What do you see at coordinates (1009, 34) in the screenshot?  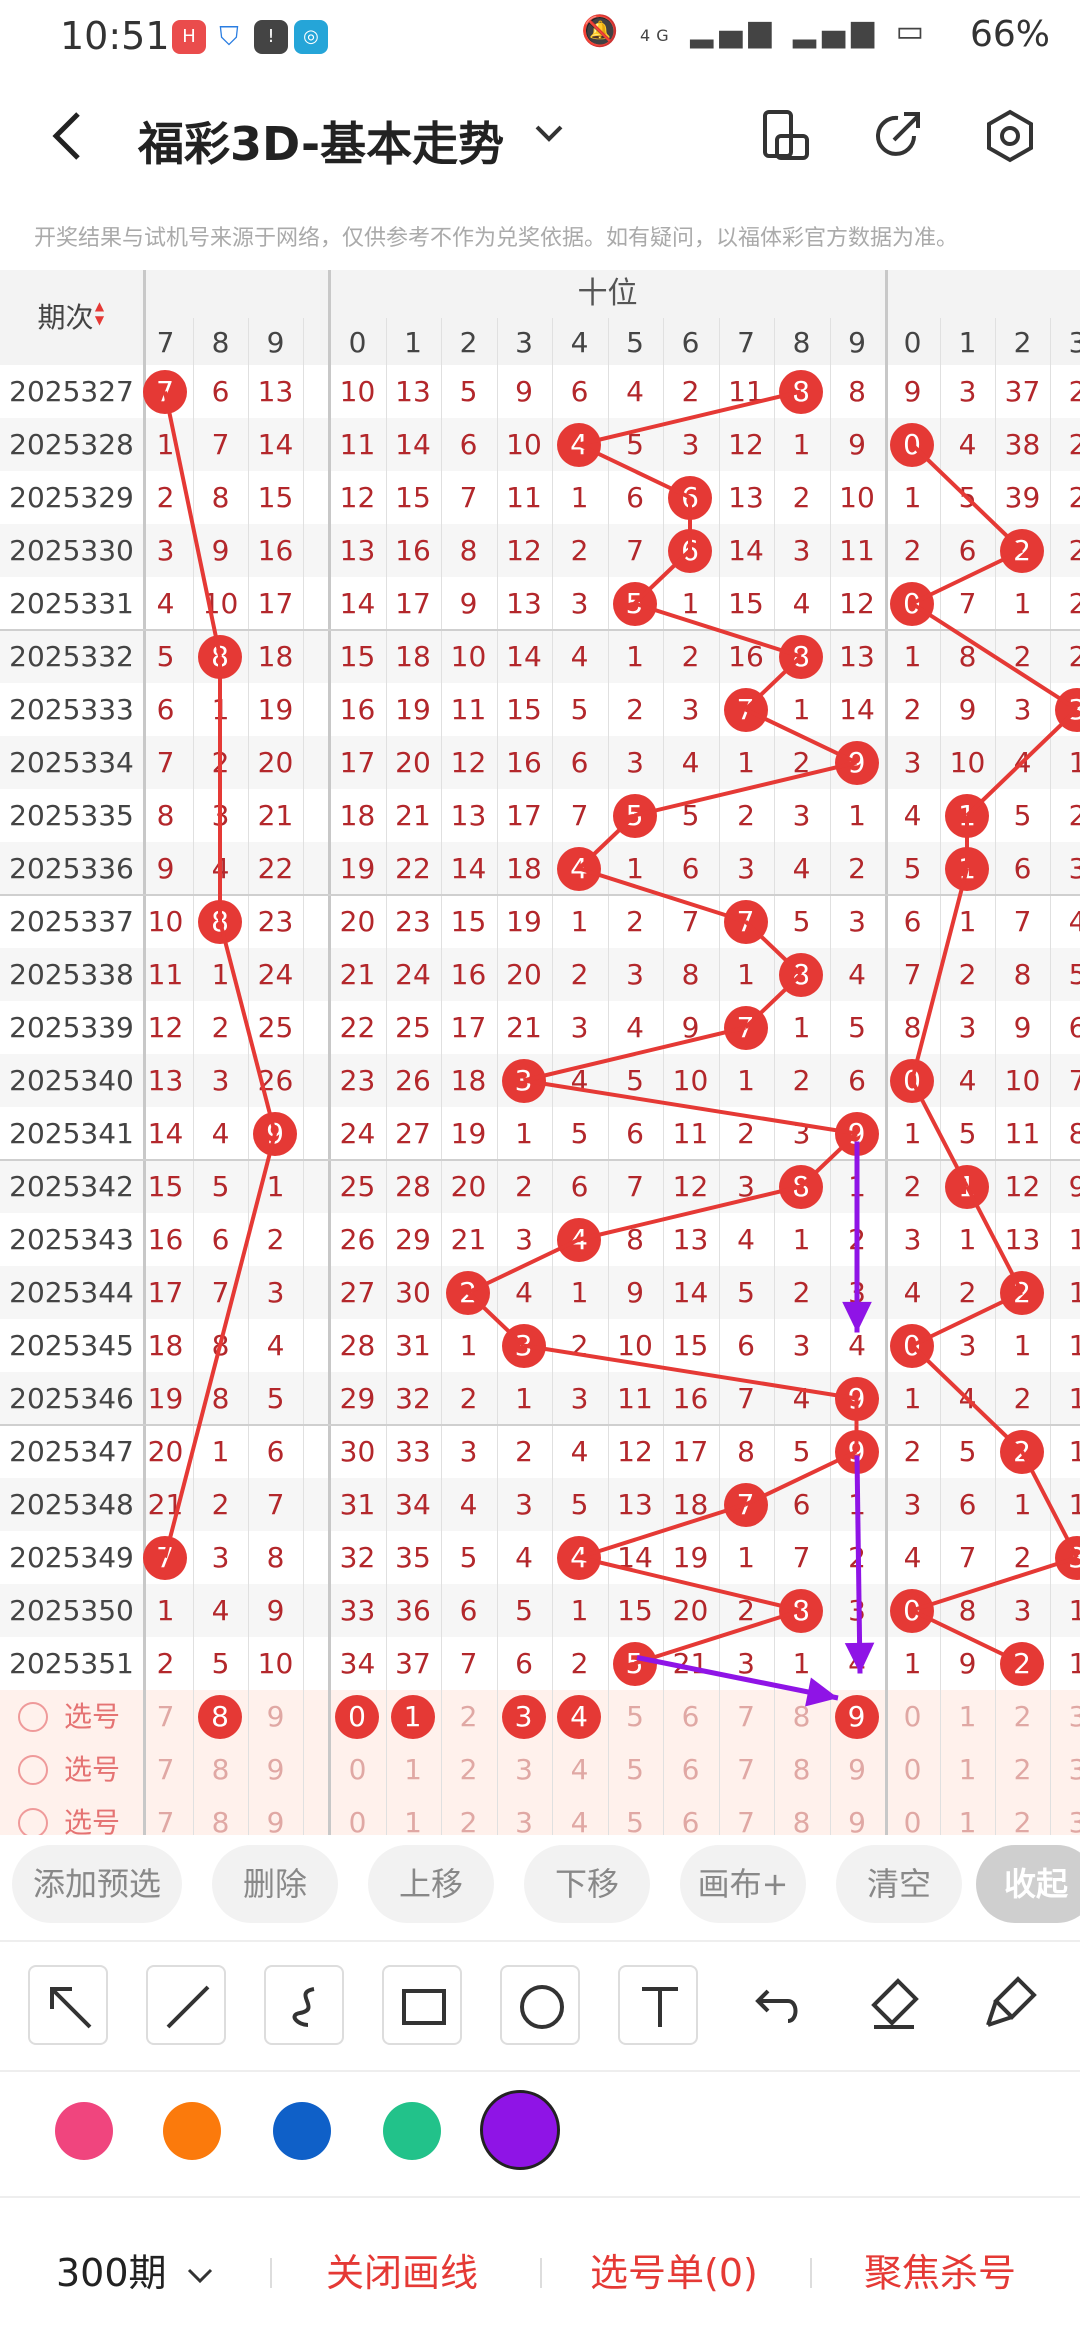 I see `battery-percent: 66%` at bounding box center [1009, 34].